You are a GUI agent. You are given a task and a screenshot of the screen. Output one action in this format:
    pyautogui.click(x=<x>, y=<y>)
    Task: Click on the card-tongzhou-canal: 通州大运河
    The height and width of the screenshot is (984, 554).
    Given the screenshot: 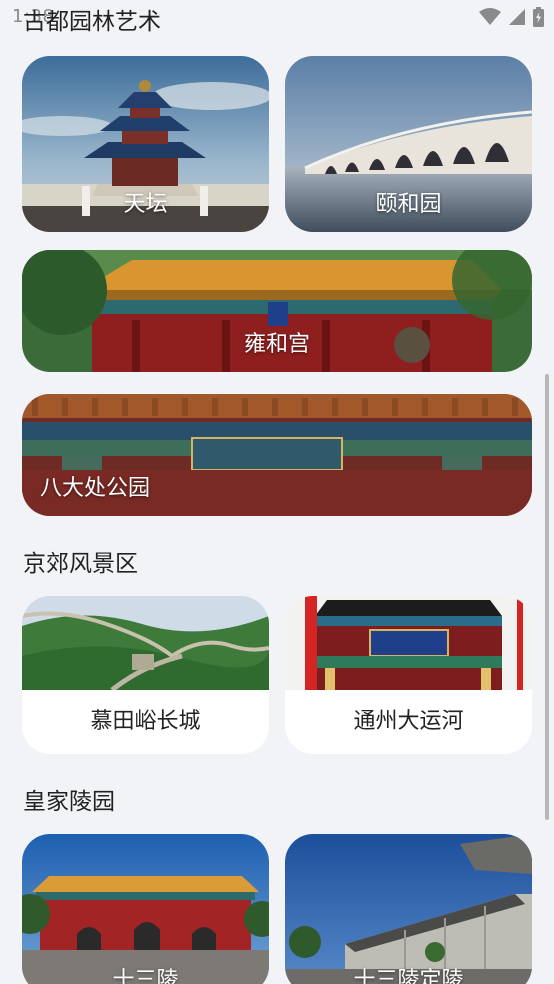 What is the action you would take?
    pyautogui.click(x=408, y=675)
    